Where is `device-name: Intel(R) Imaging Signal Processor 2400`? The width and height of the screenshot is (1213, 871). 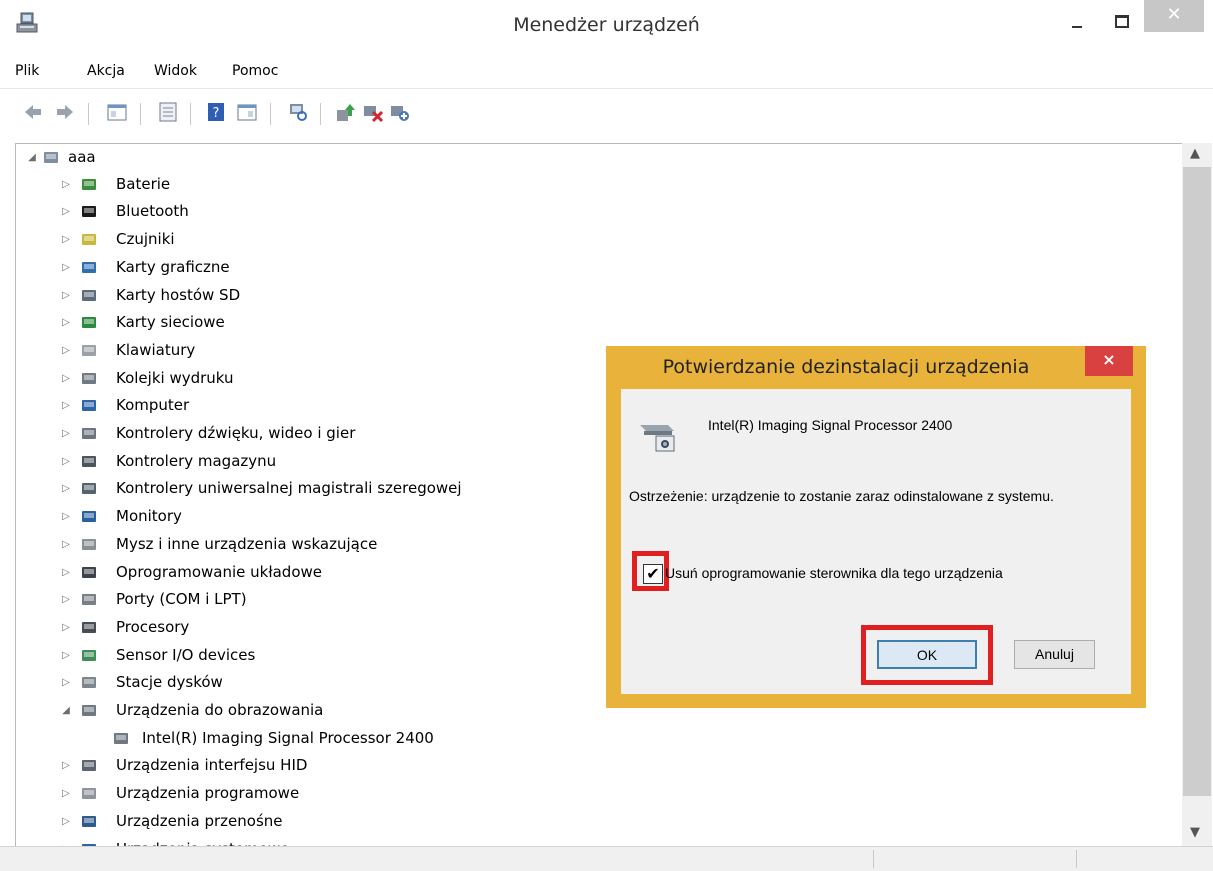 device-name: Intel(R) Imaging Signal Processor 2400 is located at coordinates (830, 425).